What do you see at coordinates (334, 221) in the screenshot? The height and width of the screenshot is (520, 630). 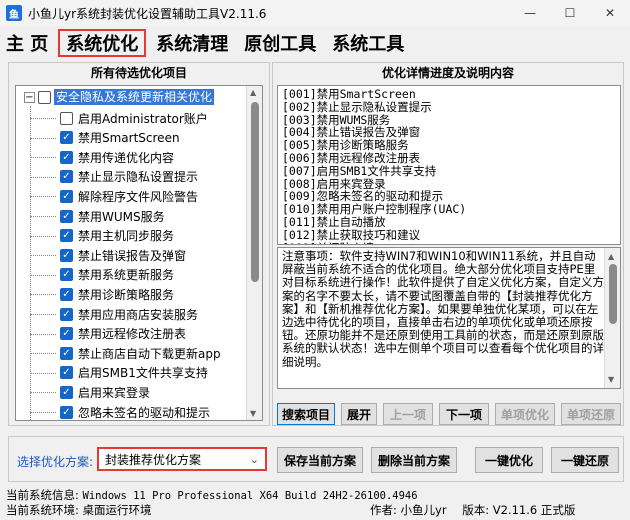 I see `detail-line: [011]禁止自动播放` at bounding box center [334, 221].